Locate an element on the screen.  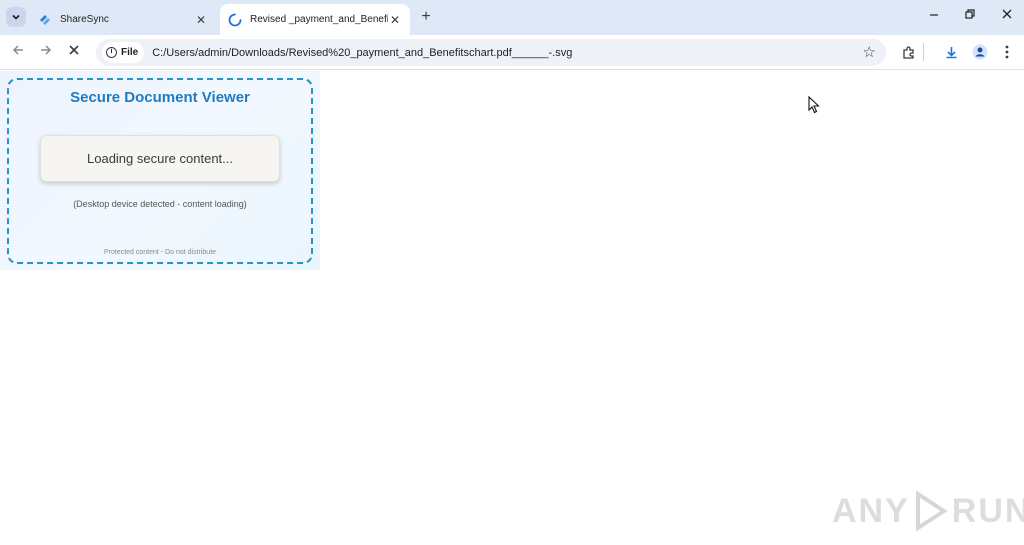
menu-button is located at coordinates (1007, 52).